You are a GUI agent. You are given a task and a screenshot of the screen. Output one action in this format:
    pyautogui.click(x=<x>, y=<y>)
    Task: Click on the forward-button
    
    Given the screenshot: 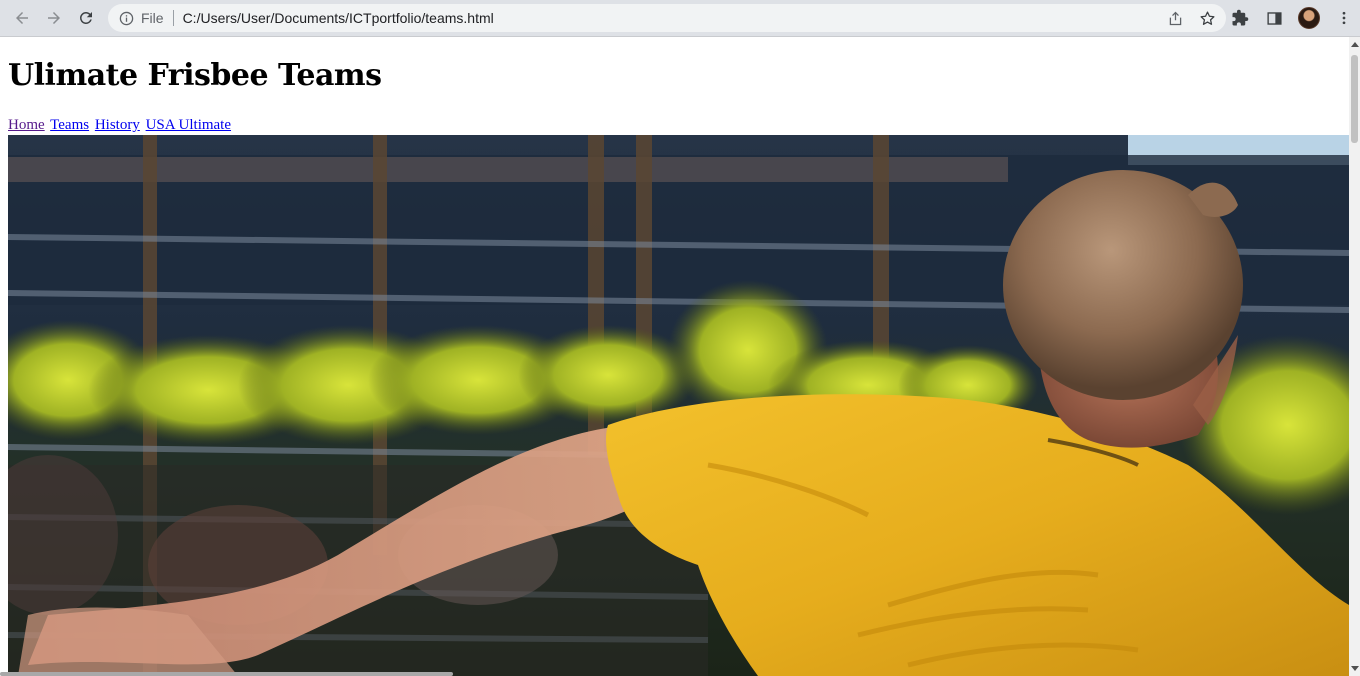 What is the action you would take?
    pyautogui.click(x=54, y=18)
    